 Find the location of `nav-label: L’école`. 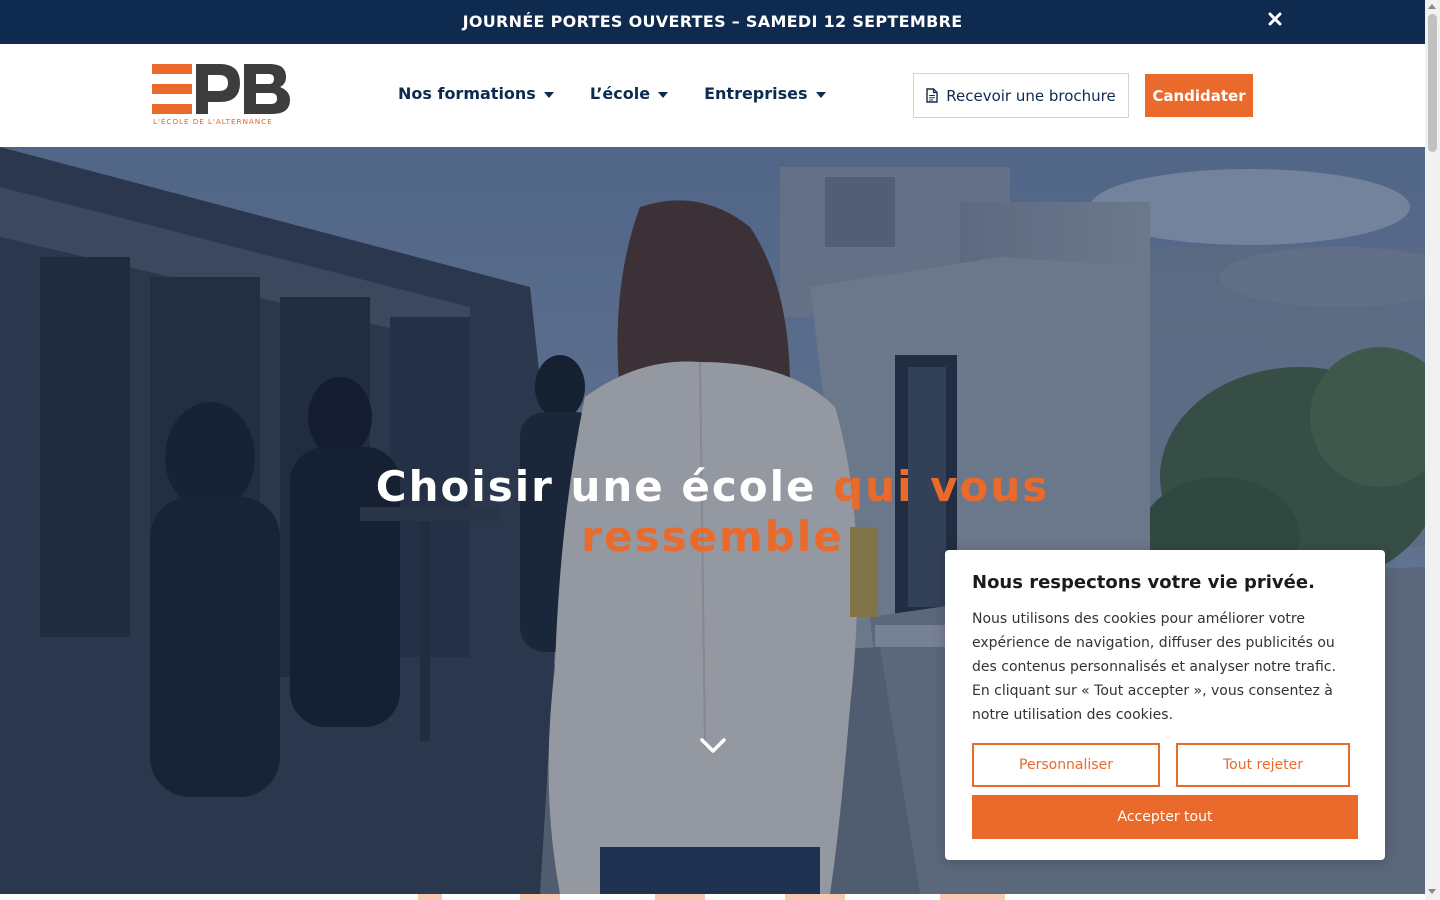

nav-label: L’école is located at coordinates (620, 93).